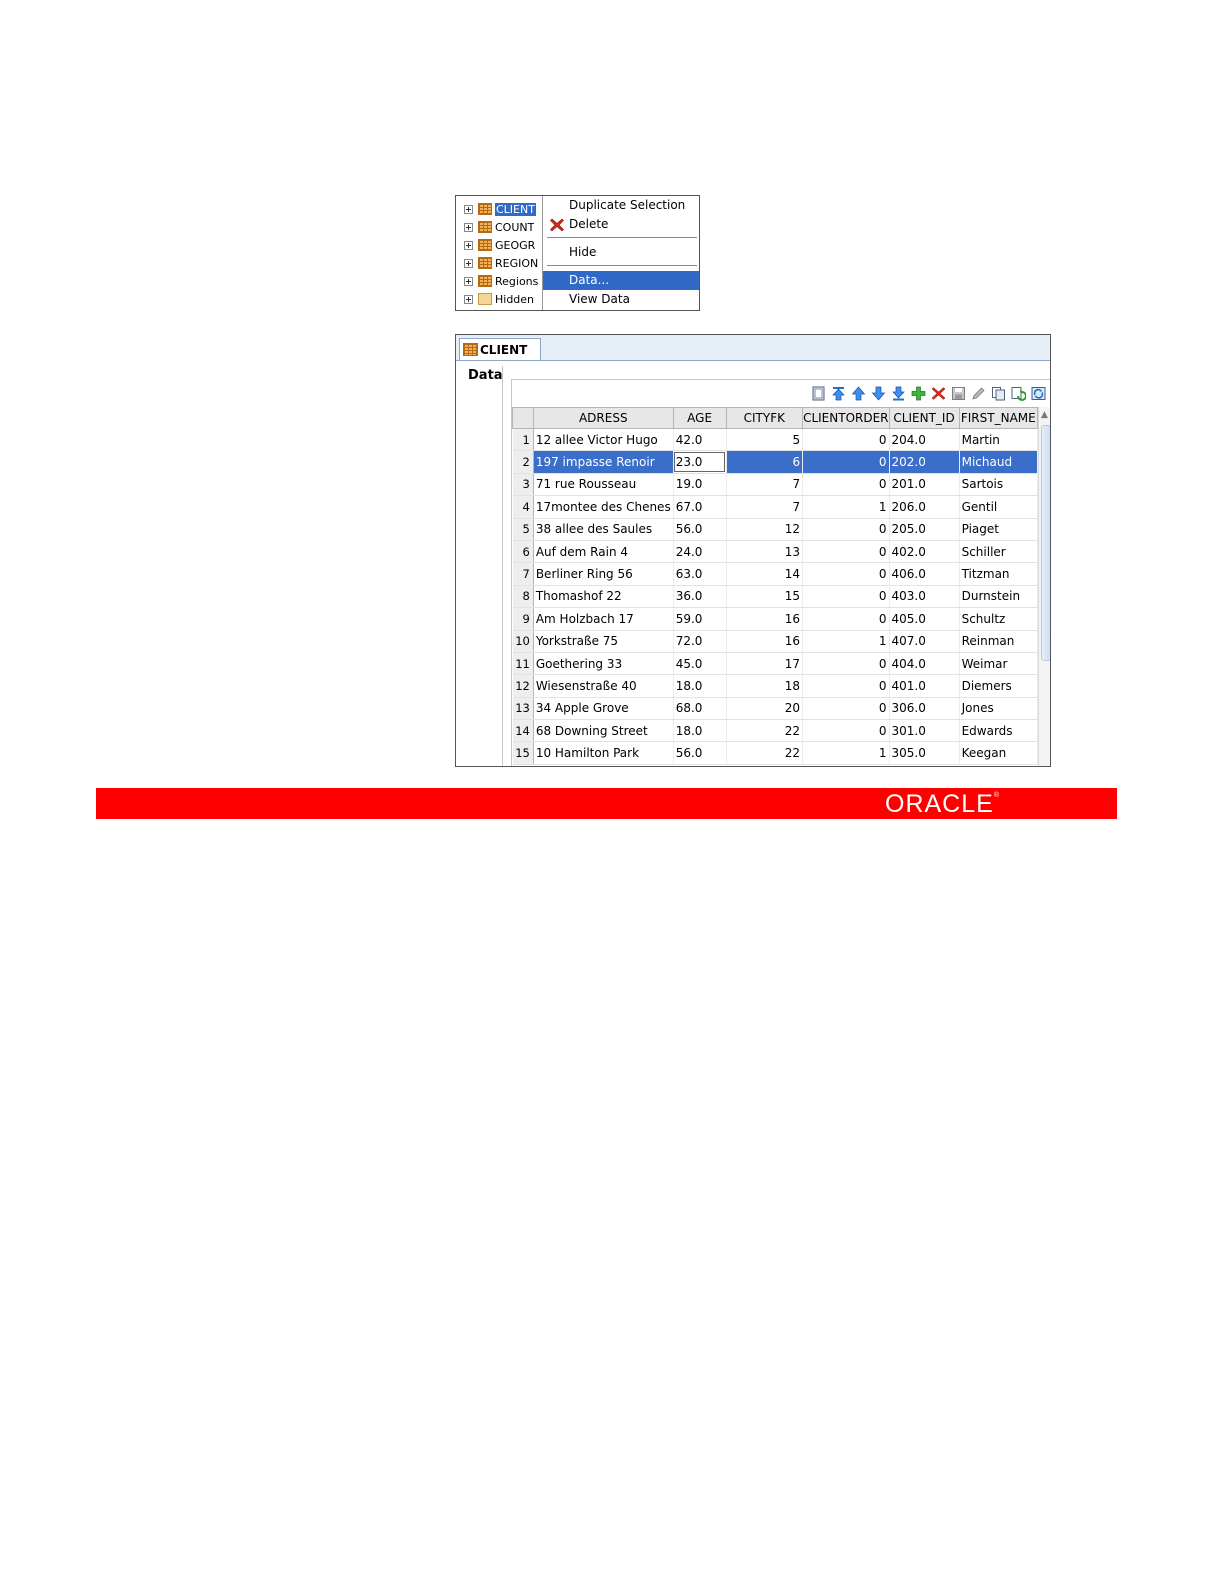 Image resolution: width=1224 pixels, height=1584 pixels. What do you see at coordinates (603, 529) in the screenshot?
I see `table-cell: 38 allee des Saules` at bounding box center [603, 529].